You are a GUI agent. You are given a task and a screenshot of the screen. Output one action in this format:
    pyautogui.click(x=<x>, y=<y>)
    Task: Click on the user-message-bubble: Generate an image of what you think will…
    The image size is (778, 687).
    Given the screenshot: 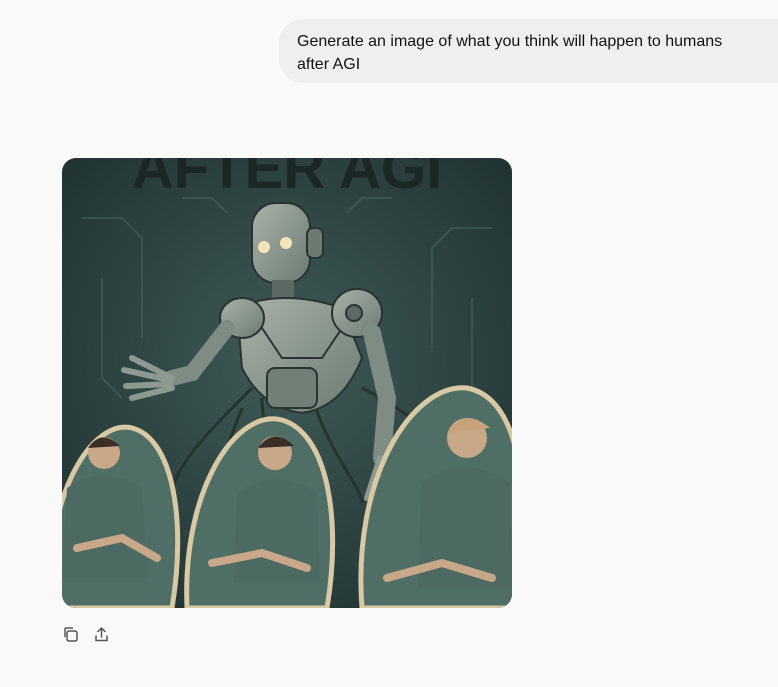 What is the action you would take?
    pyautogui.click(x=528, y=51)
    